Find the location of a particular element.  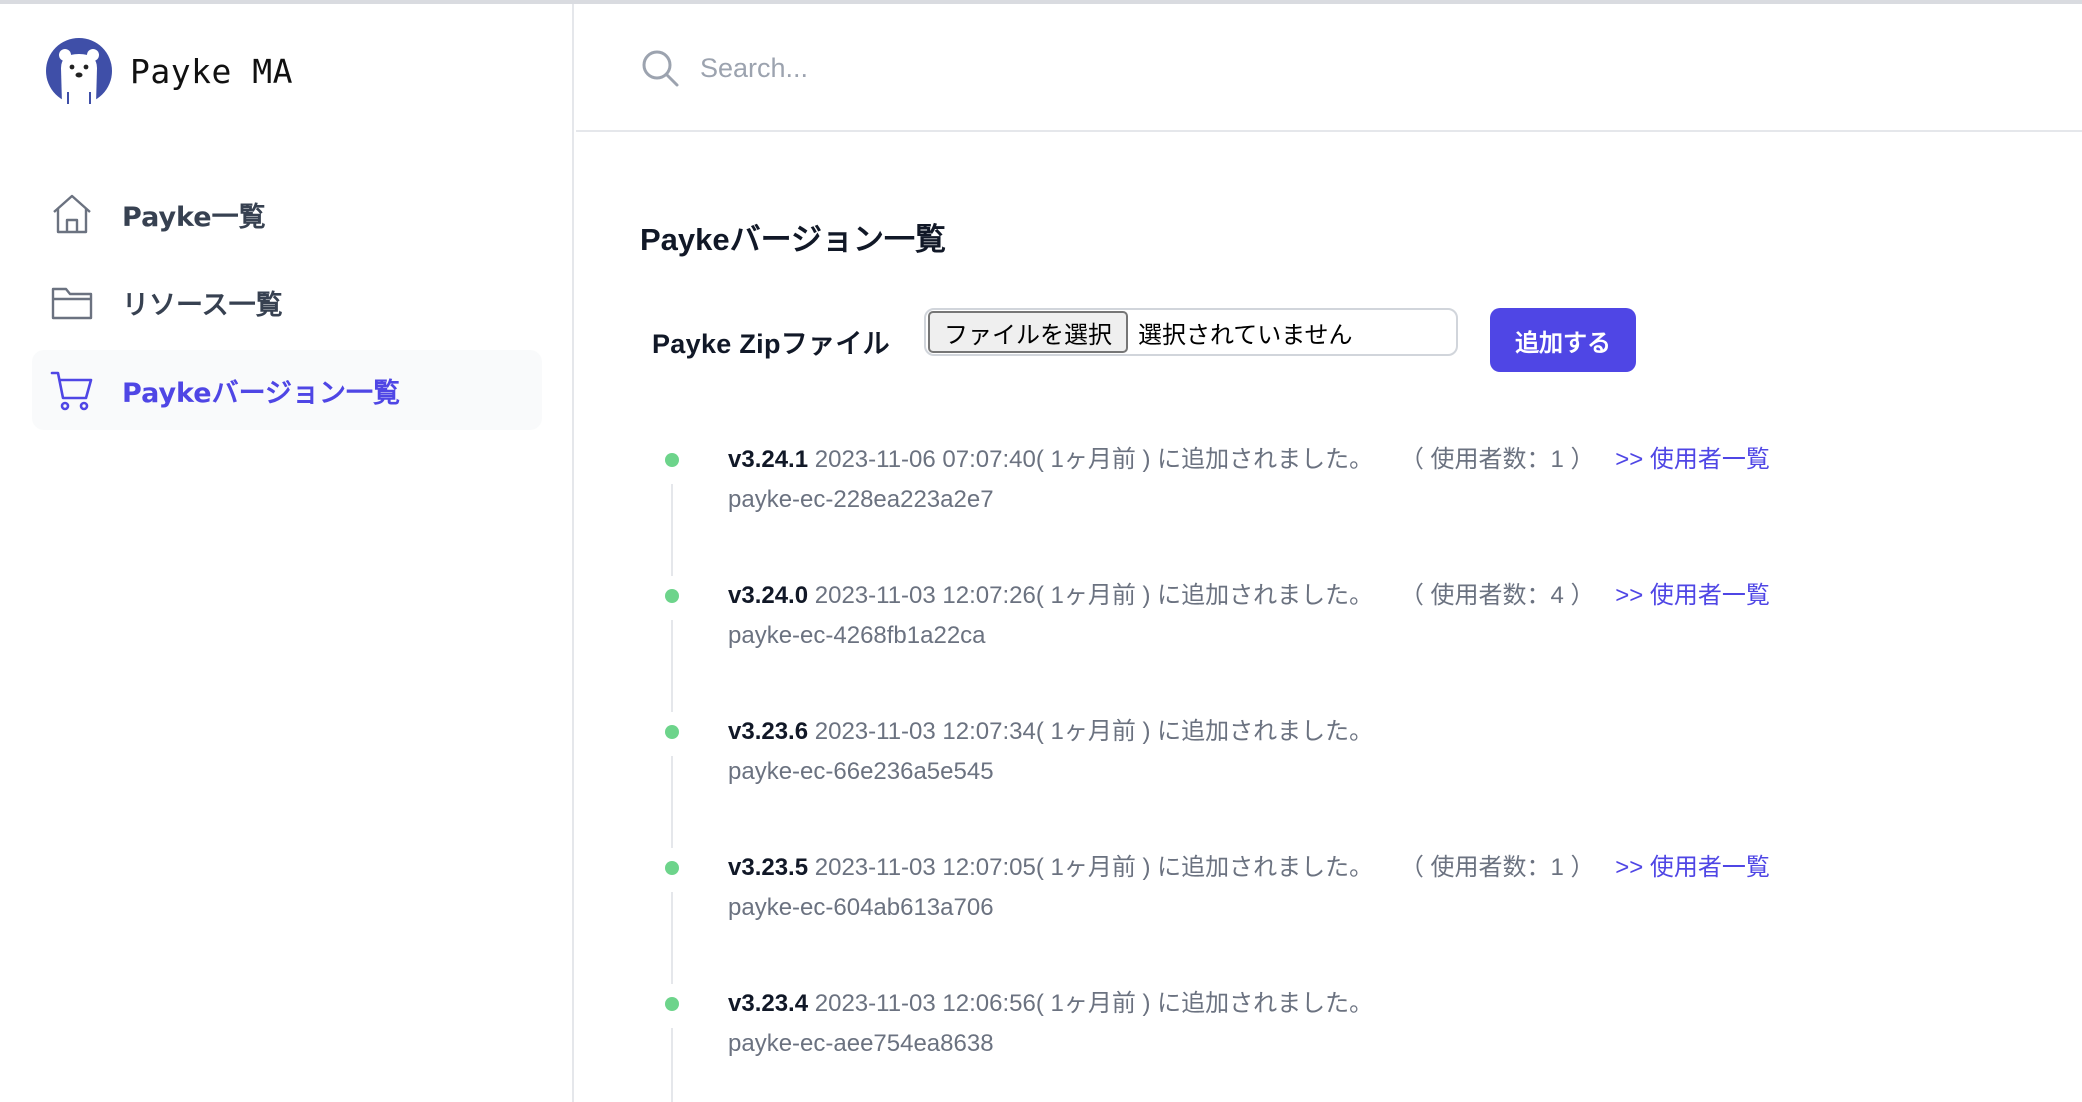

version-number: v3.23.6 is located at coordinates (768, 731).